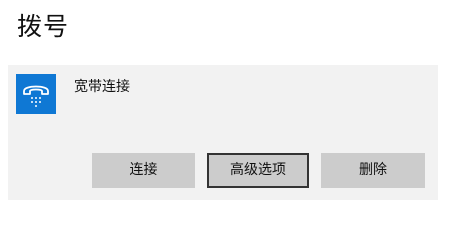  I want to click on dialup-phone-icon, so click(36, 94).